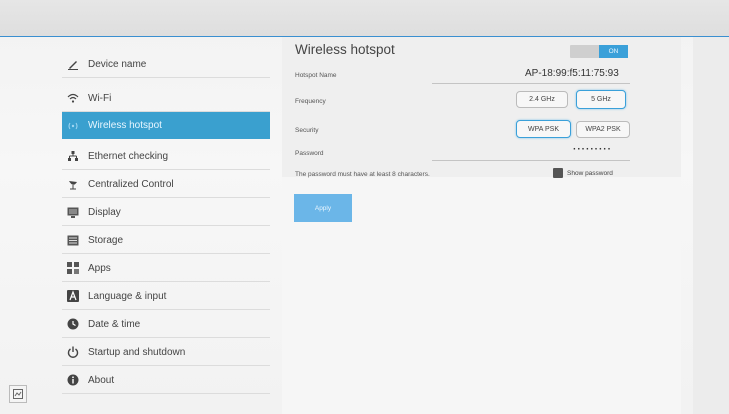  I want to click on sidebar-item-label: Centralized Control, so click(131, 184).